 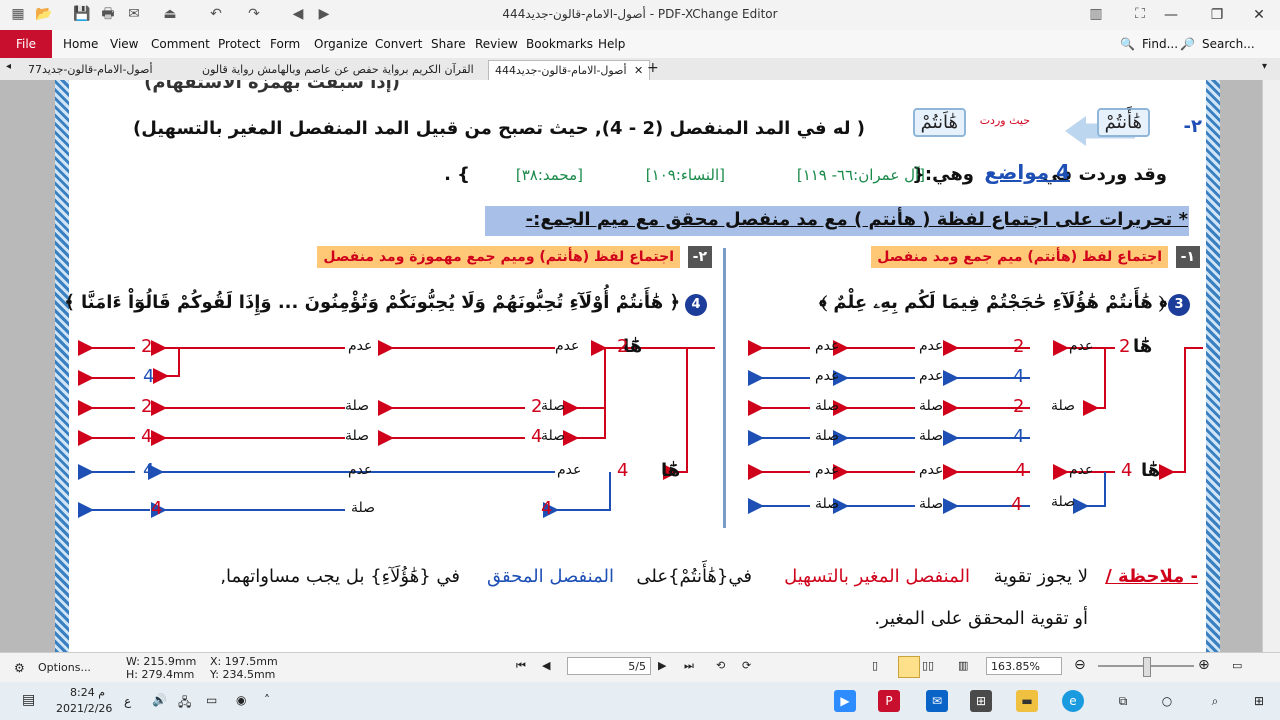 I want to click on zoom-select: 163.85%, so click(x=1024, y=666).